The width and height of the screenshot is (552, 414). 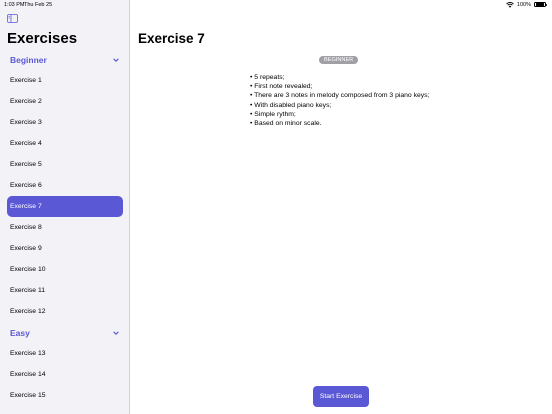 I want to click on section-label: Beginner, so click(x=28, y=59).